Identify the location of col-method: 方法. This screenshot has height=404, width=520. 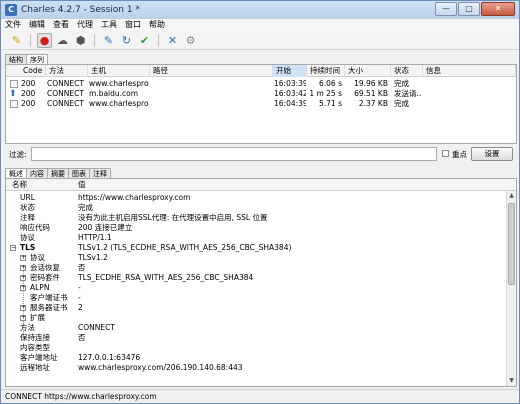
(67, 71).